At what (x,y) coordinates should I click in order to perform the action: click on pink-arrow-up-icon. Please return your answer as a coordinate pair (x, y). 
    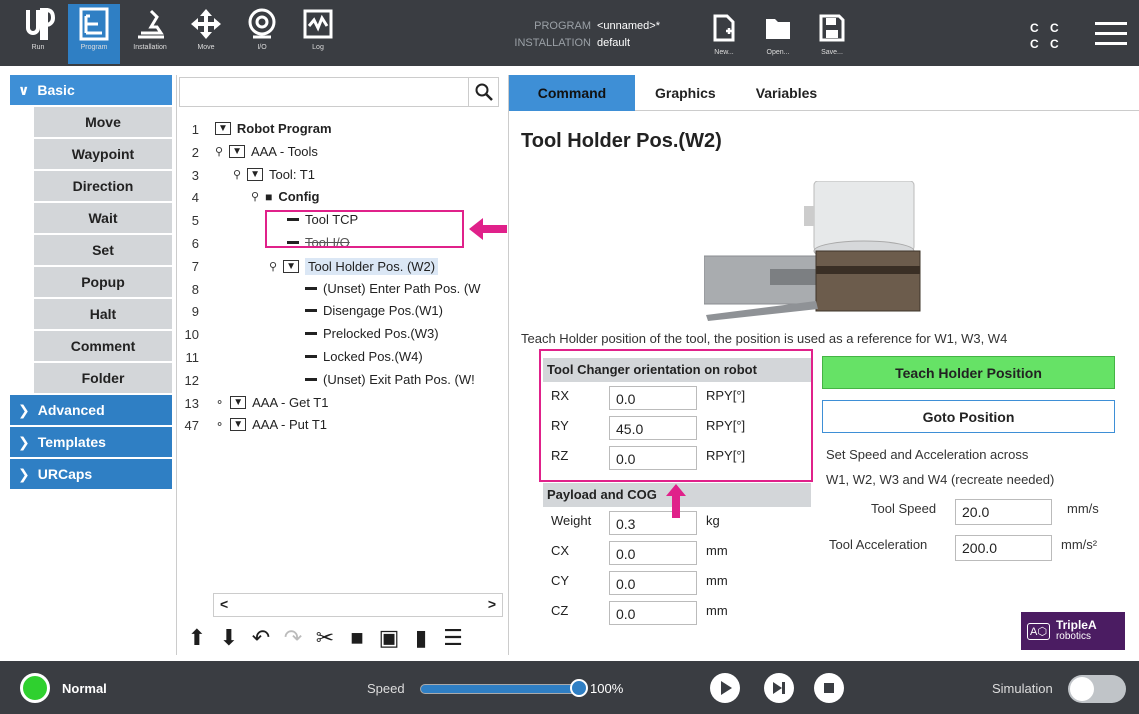
    Looking at the image, I should click on (676, 501).